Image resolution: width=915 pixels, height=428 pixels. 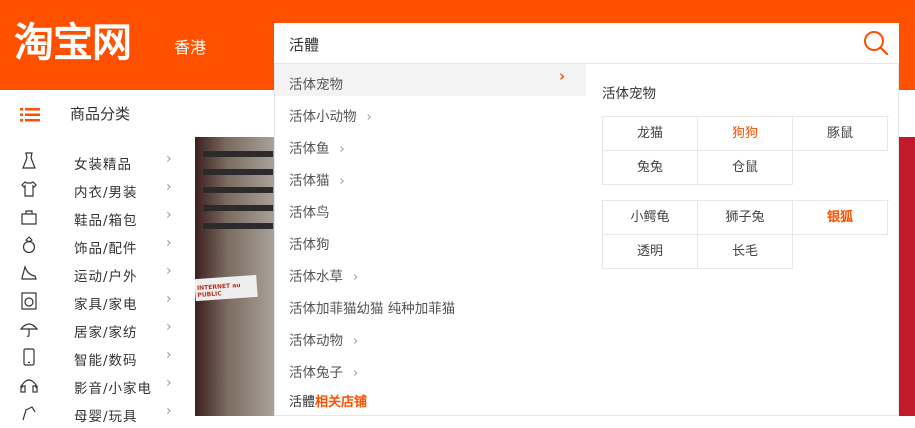 I want to click on banner-sign: INTERNET au PUBLIC, so click(x=226, y=288).